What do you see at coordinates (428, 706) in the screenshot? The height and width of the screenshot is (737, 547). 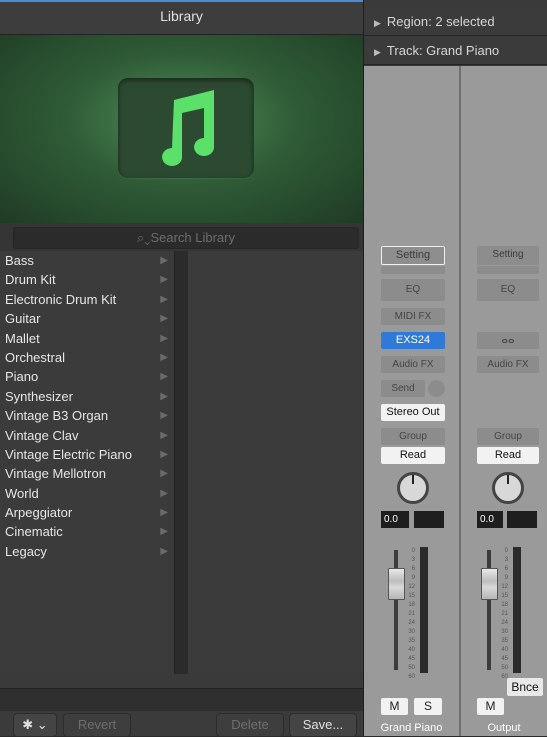 I see `solo-button: S` at bounding box center [428, 706].